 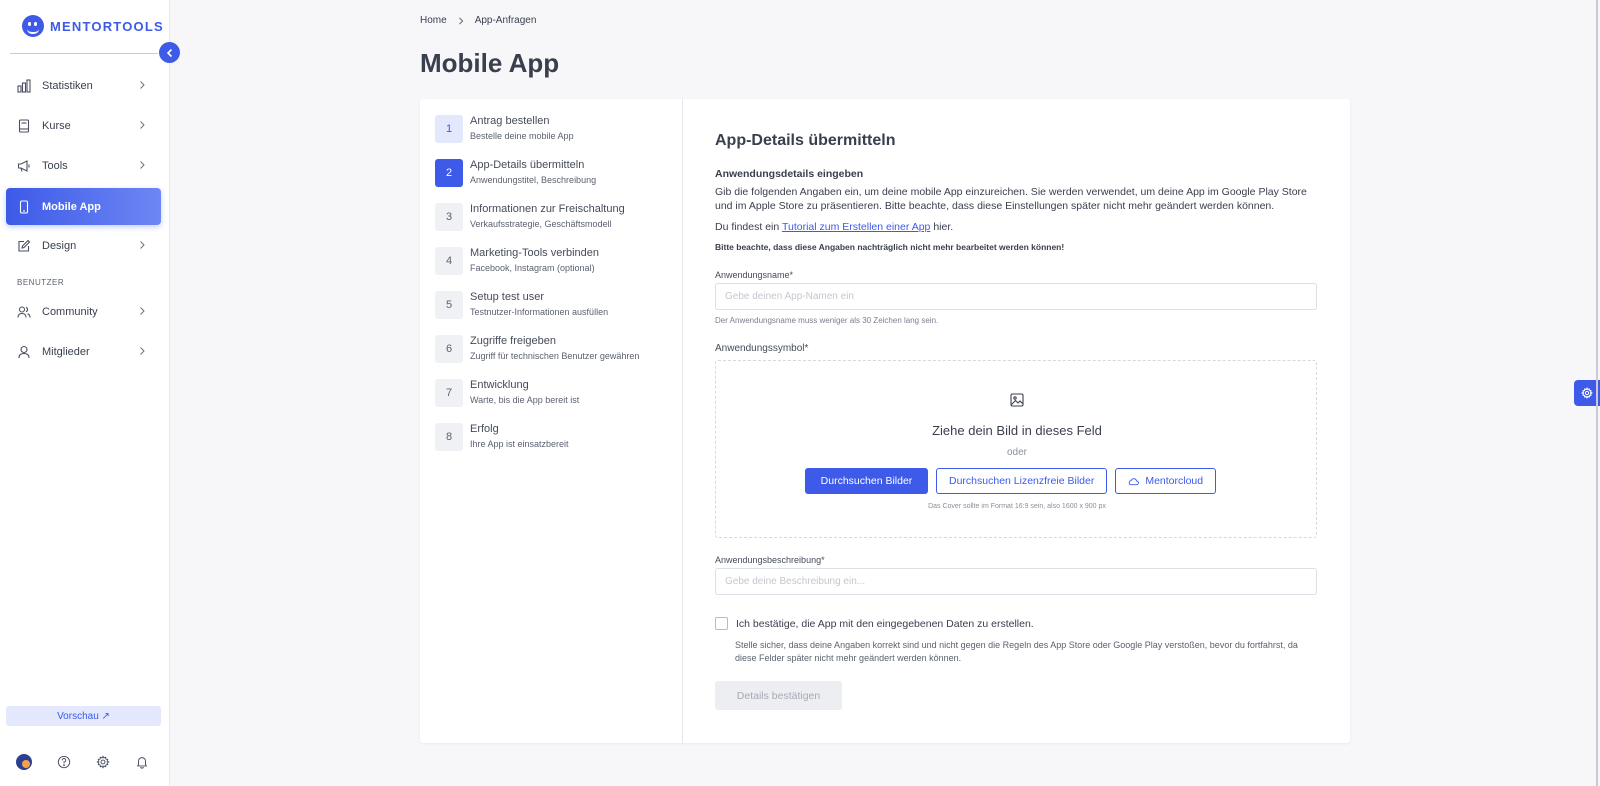 What do you see at coordinates (103, 762) in the screenshot?
I see `gear-icon` at bounding box center [103, 762].